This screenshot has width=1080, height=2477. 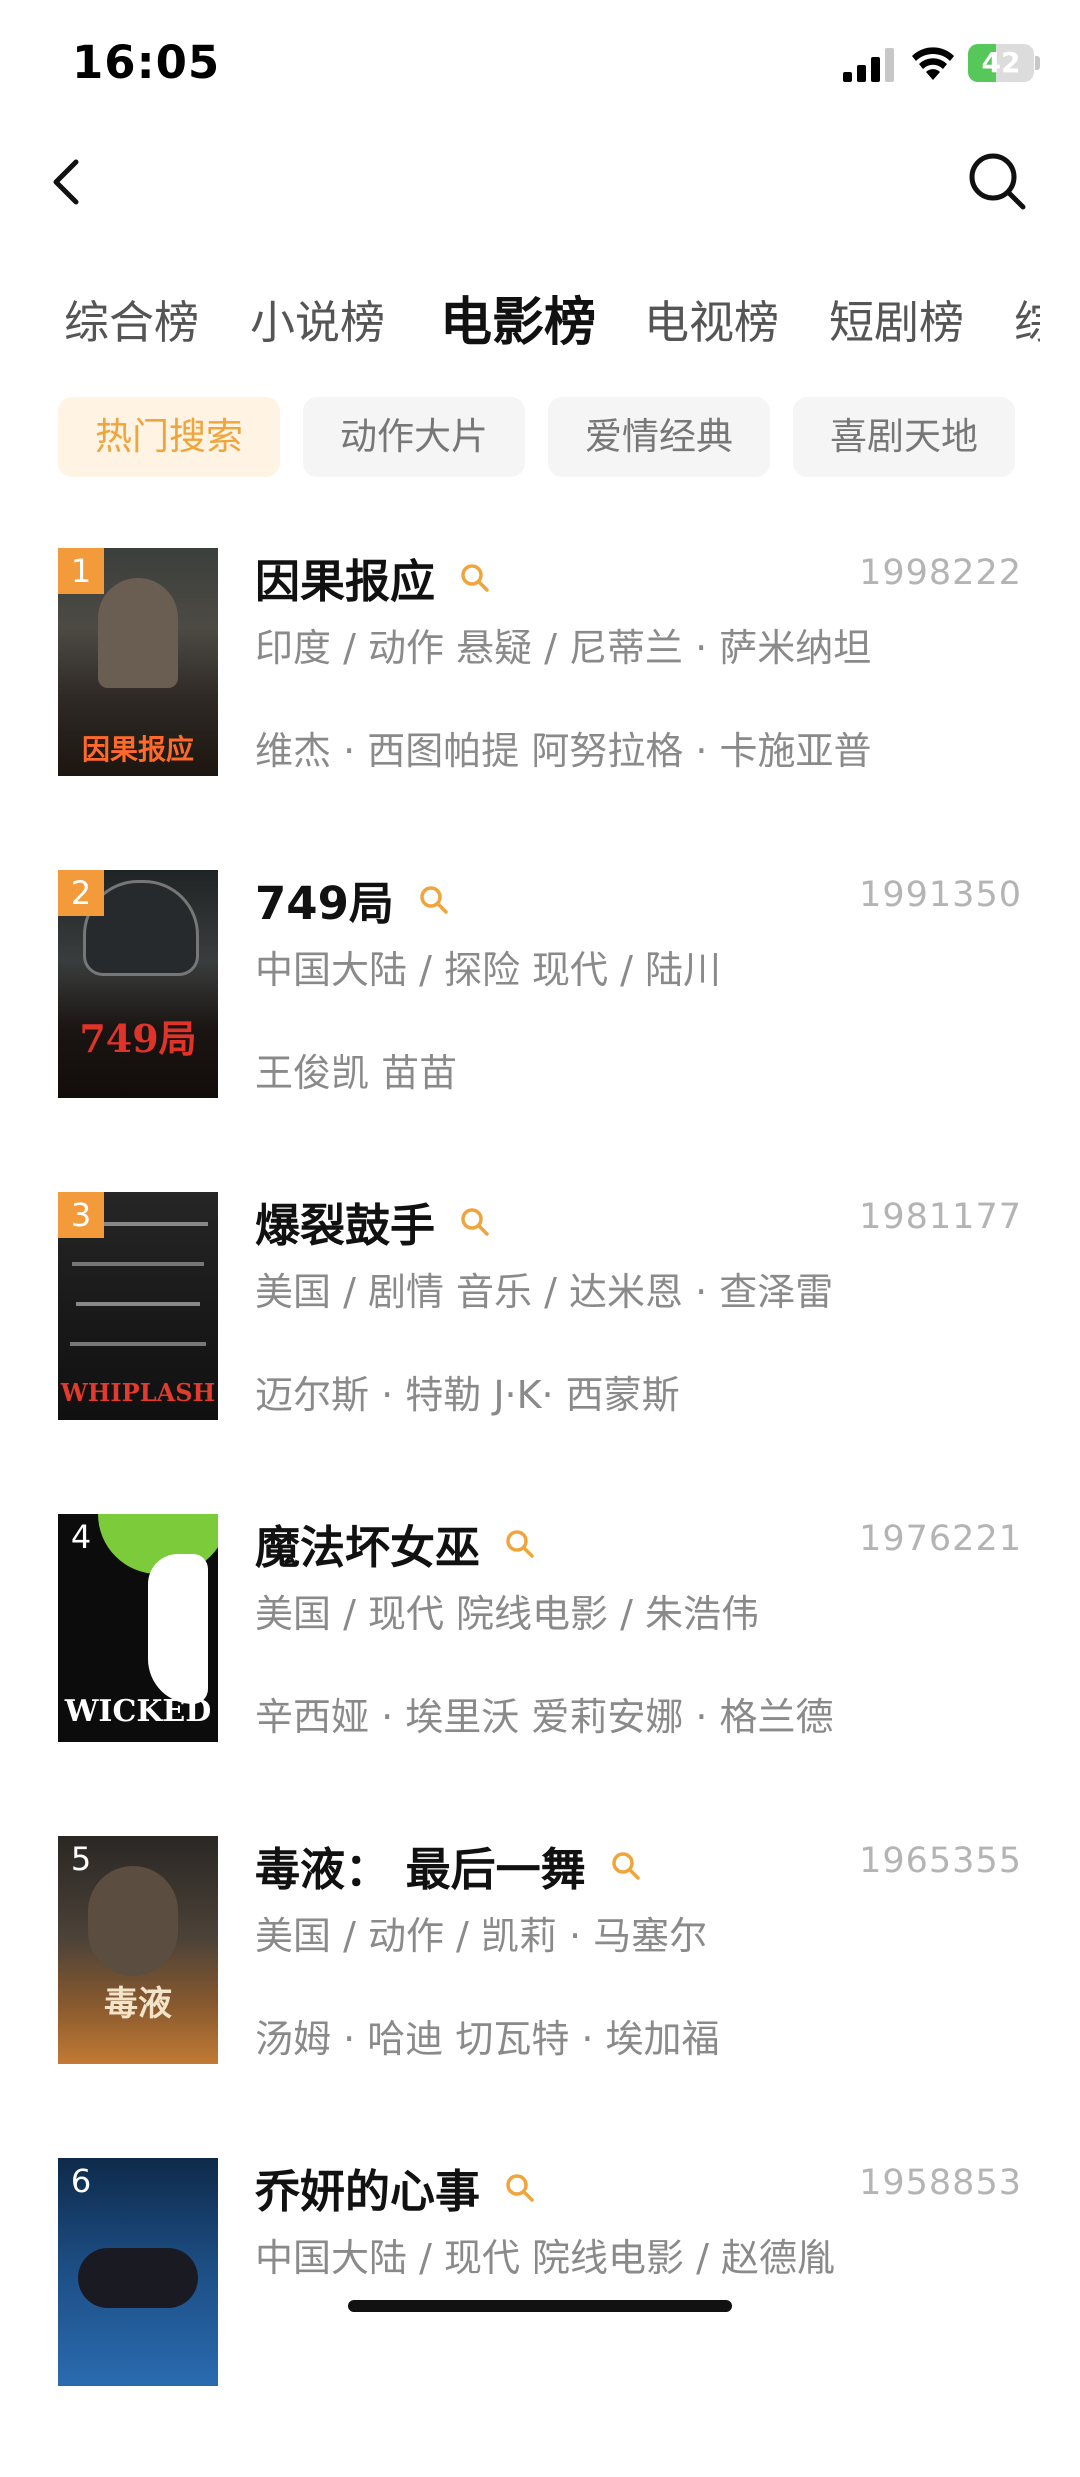 I want to click on home-indicator, so click(x=540, y=2306).